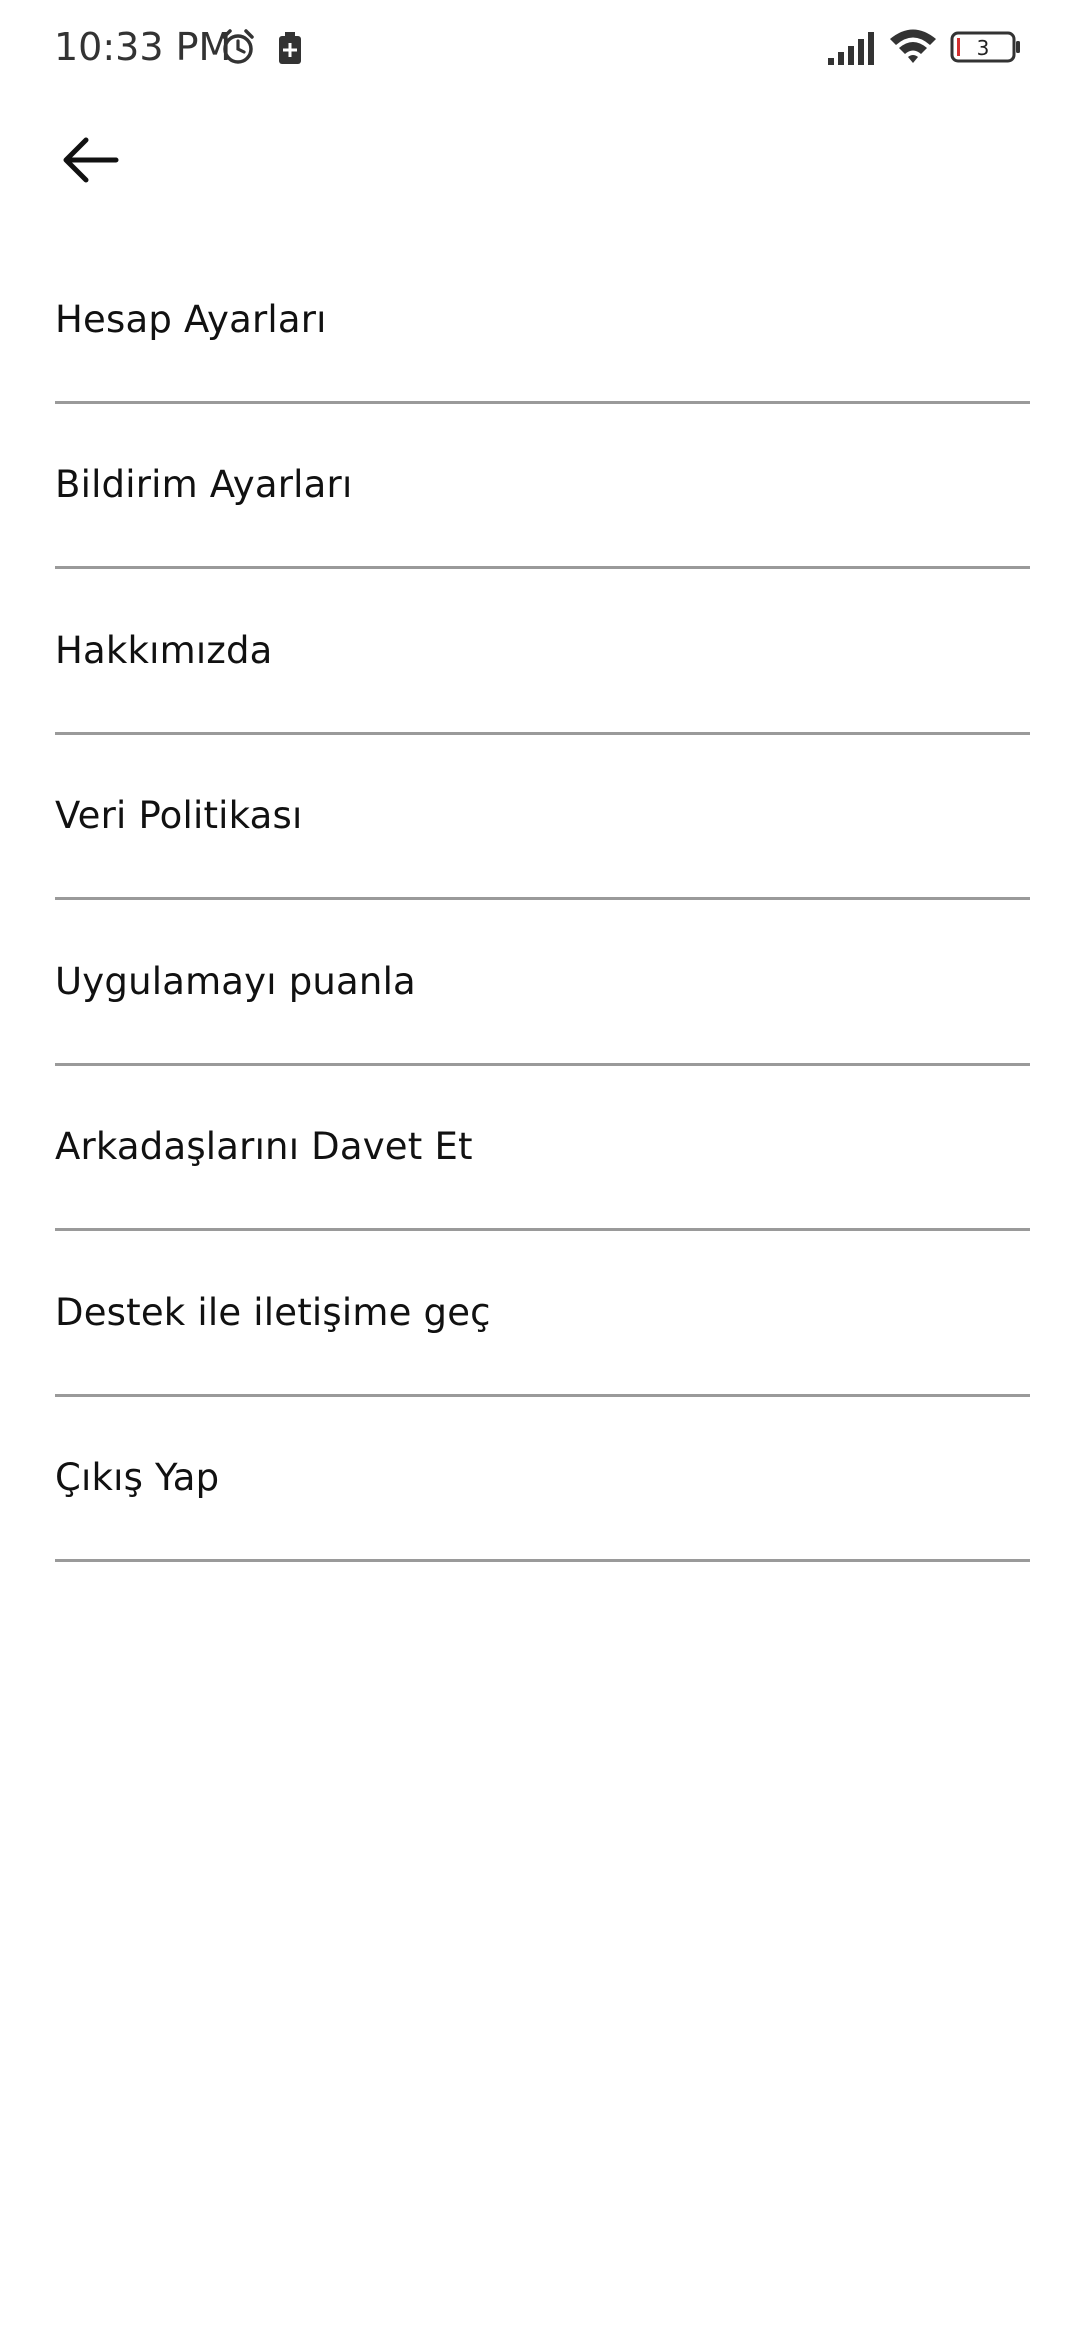  Describe the element at coordinates (542, 321) in the screenshot. I see `menu-item-hesap-ayarlari: Hesap Ayarları` at that location.